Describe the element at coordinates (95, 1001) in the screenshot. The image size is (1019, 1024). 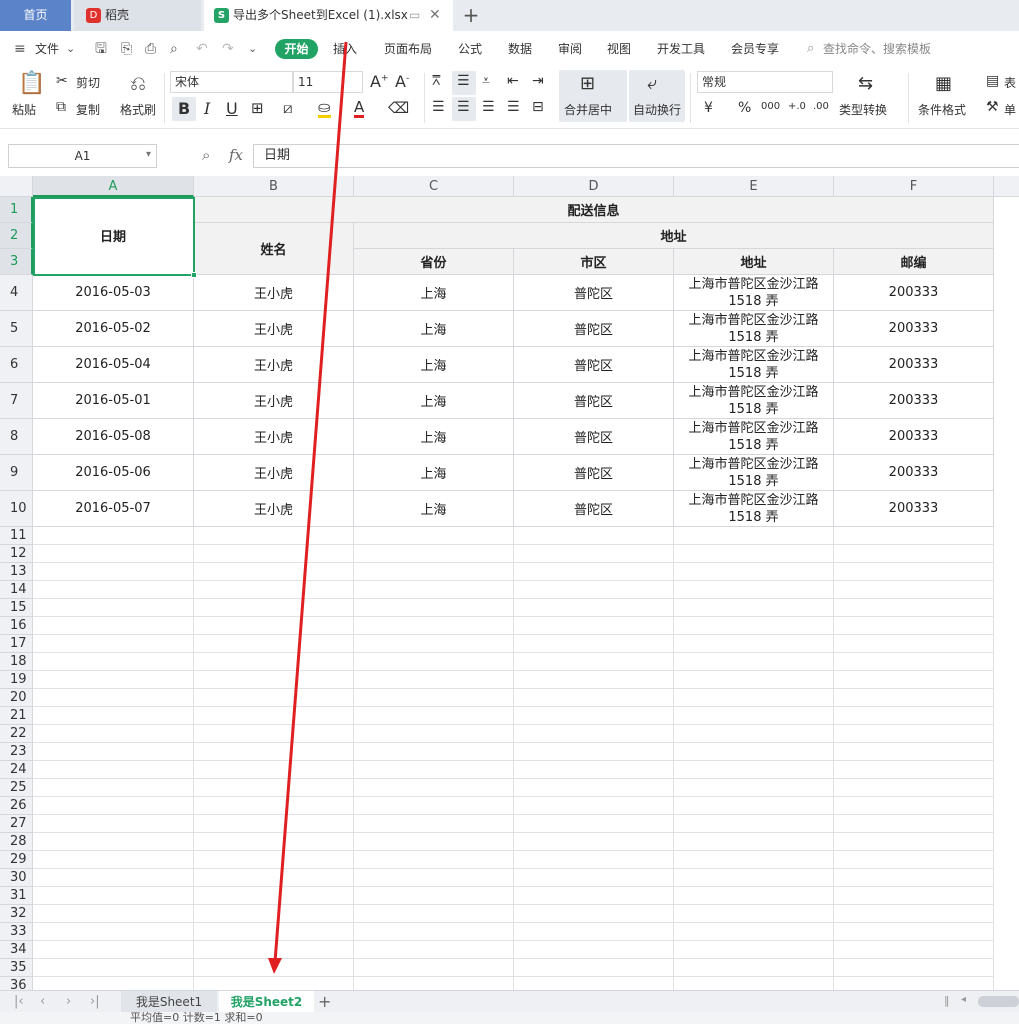
I see `last-sheet-icon: ›|` at that location.